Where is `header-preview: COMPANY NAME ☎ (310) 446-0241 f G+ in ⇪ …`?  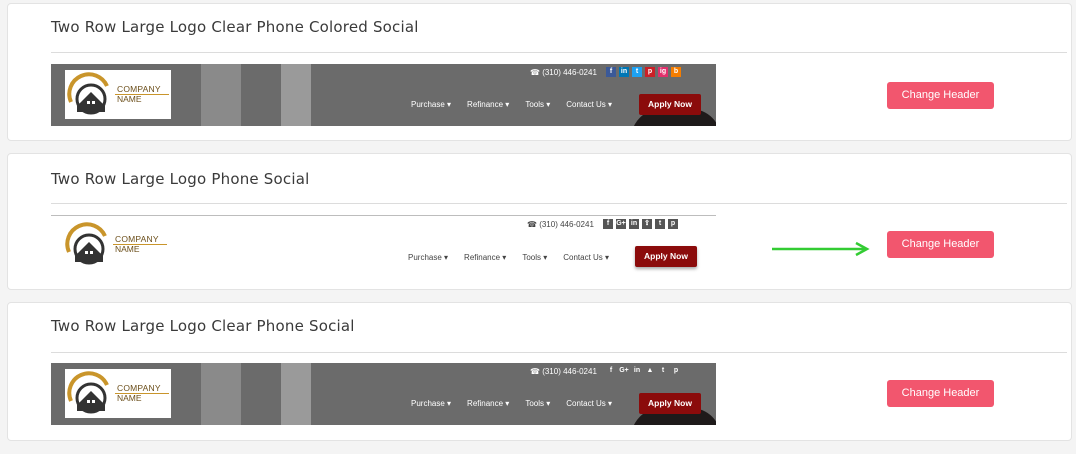 header-preview: COMPANY NAME ☎ (310) 446-0241 f G+ in ⇪ … is located at coordinates (383, 246).